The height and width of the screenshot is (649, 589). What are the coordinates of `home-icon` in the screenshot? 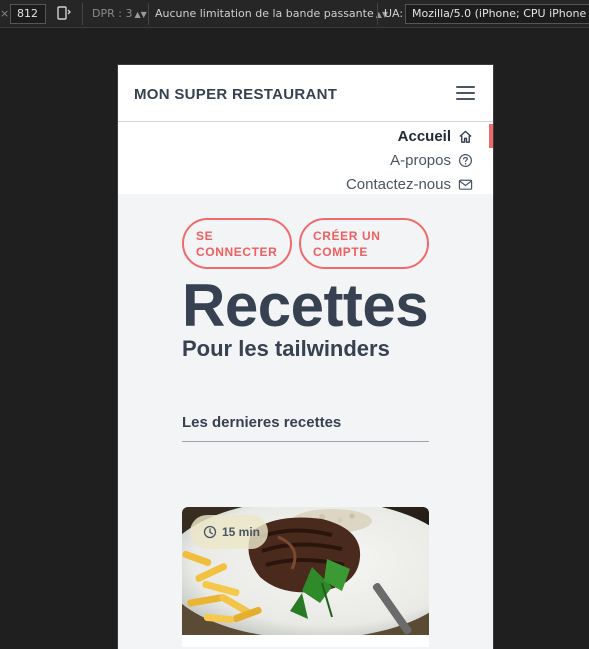 It's located at (465, 136).